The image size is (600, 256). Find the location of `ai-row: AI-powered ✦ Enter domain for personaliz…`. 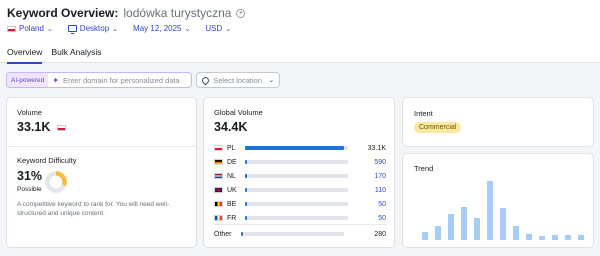

ai-row: AI-powered ✦ Enter domain for personaliz… is located at coordinates (143, 80).